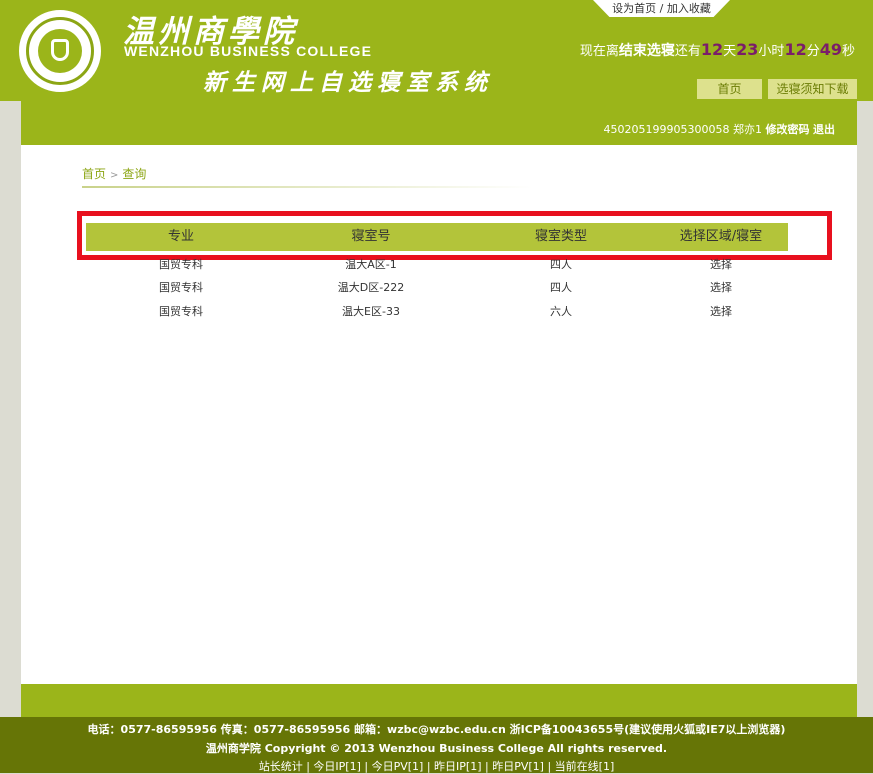 The width and height of the screenshot is (873, 774). I want to click on user-info: 450205199905300058 郑亦1 修改密码 退出, so click(719, 129).